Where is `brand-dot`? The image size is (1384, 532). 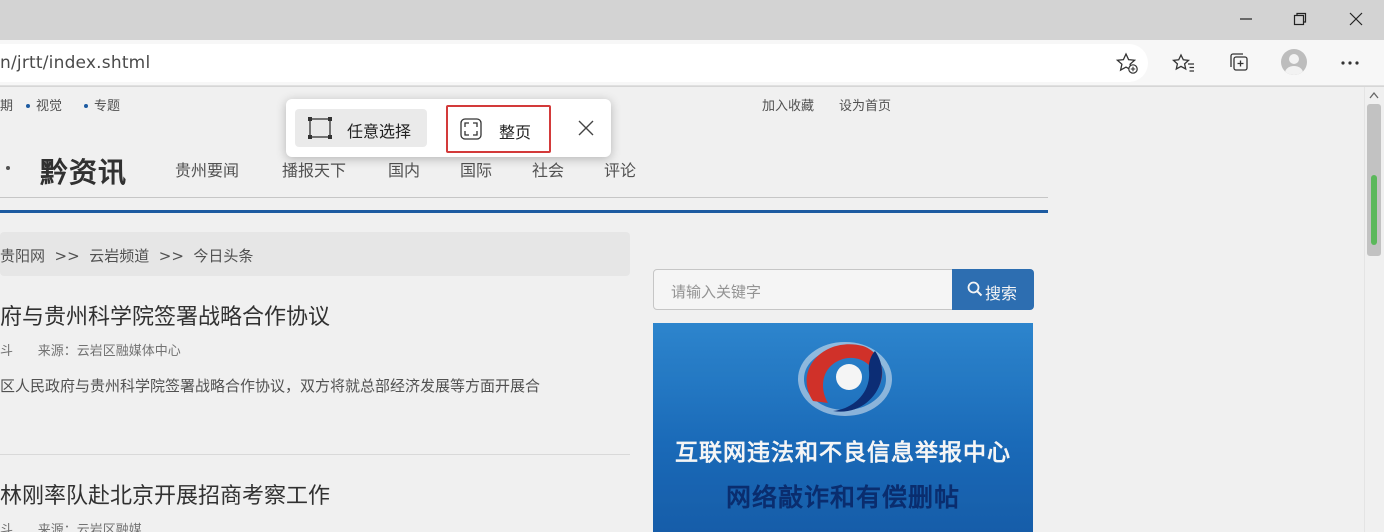
brand-dot is located at coordinates (8, 168).